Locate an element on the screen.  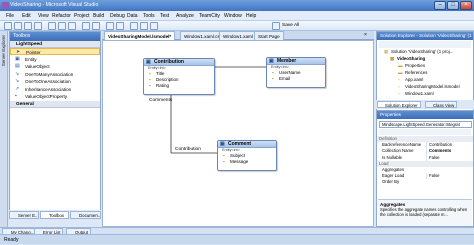
toolbox-item-valueobject: ▤ ValueObject is located at coordinates (55, 66).